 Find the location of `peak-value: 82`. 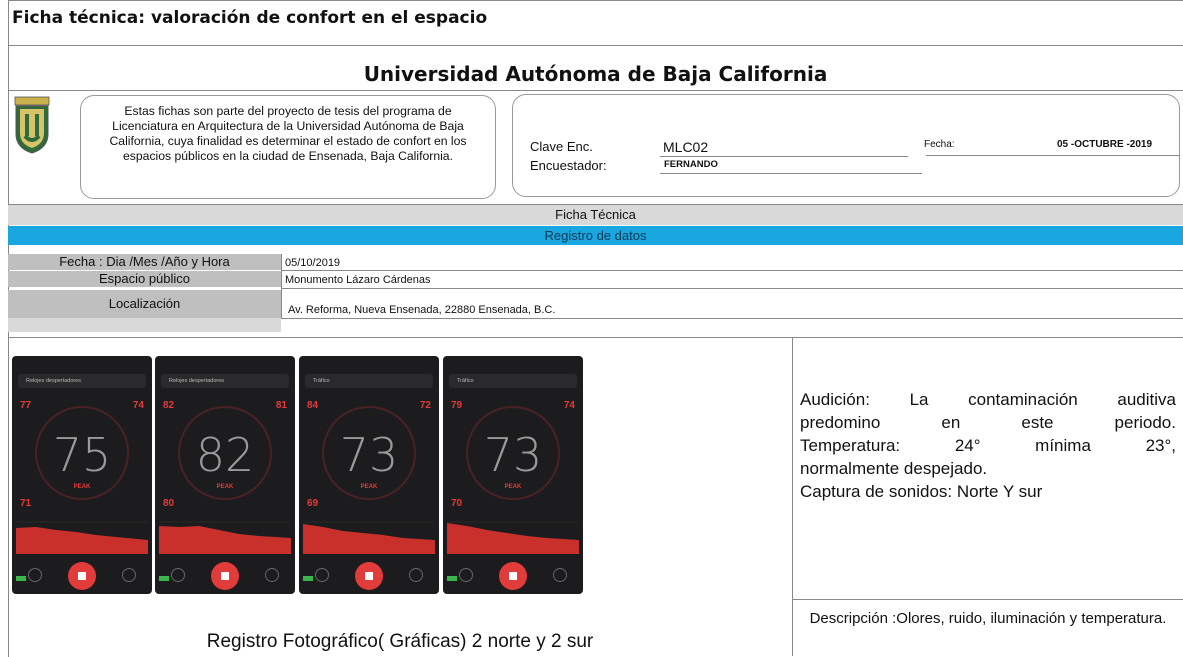

peak-value: 82 is located at coordinates (225, 455).